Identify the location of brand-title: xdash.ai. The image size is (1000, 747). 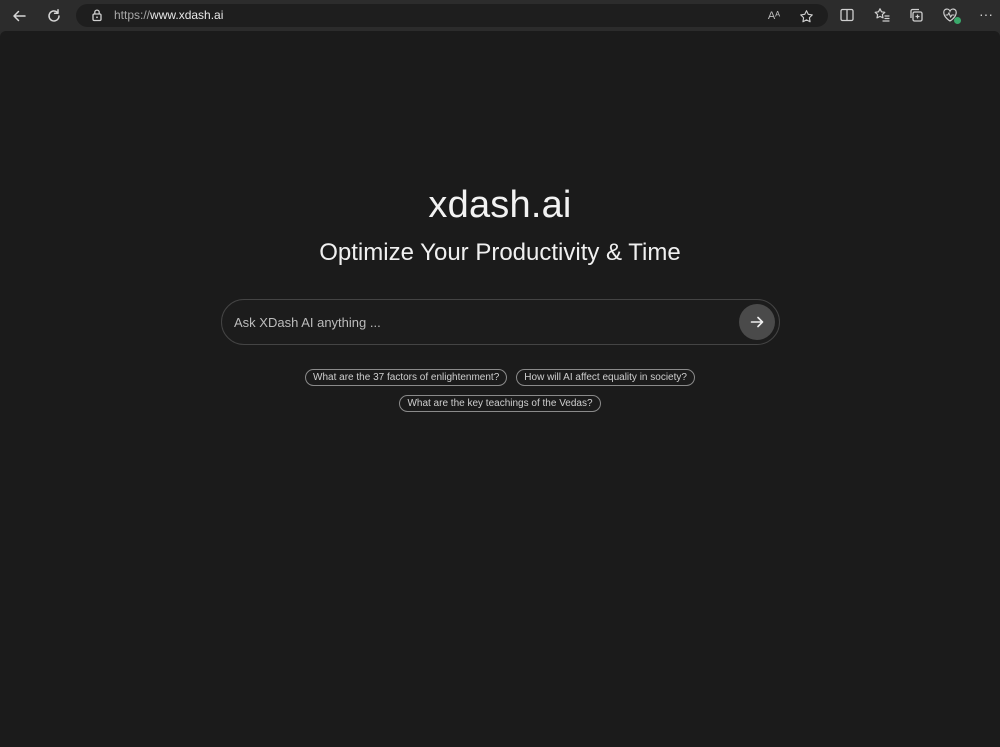
(500, 205).